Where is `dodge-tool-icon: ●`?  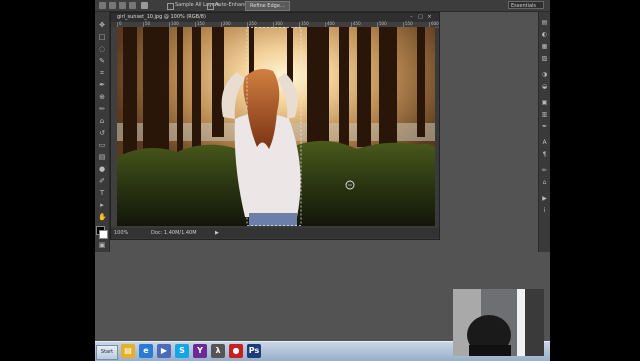
dodge-tool-icon: ● is located at coordinates (102, 169).